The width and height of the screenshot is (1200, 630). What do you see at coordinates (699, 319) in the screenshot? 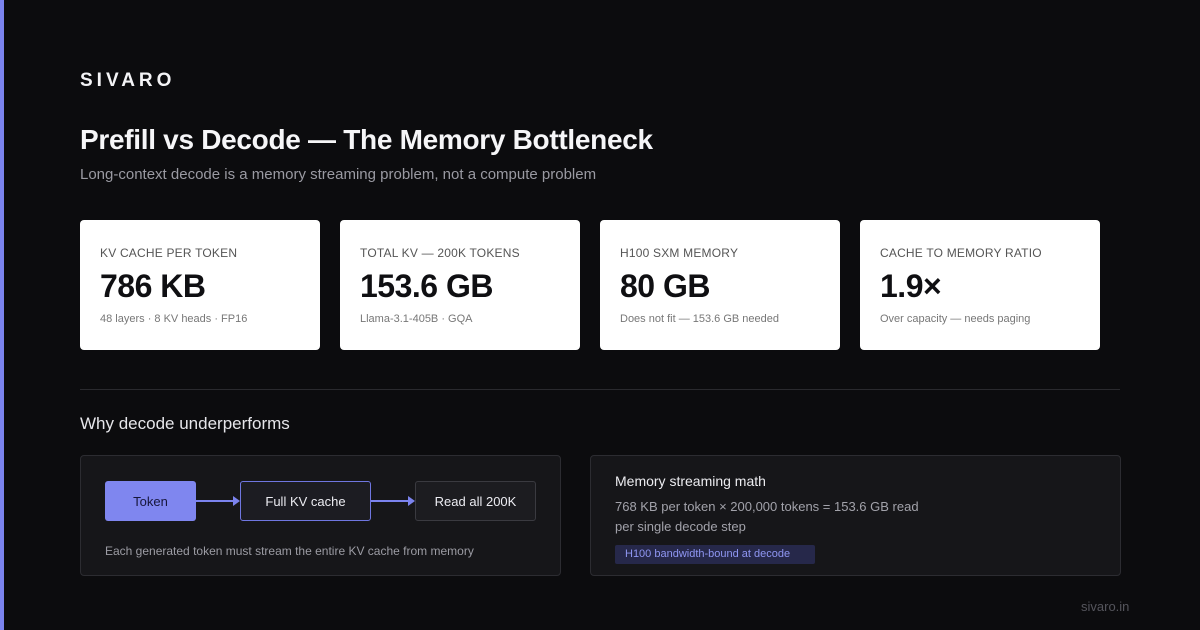
I see `stat-note: Does not fit — 153.6 GB needed` at bounding box center [699, 319].